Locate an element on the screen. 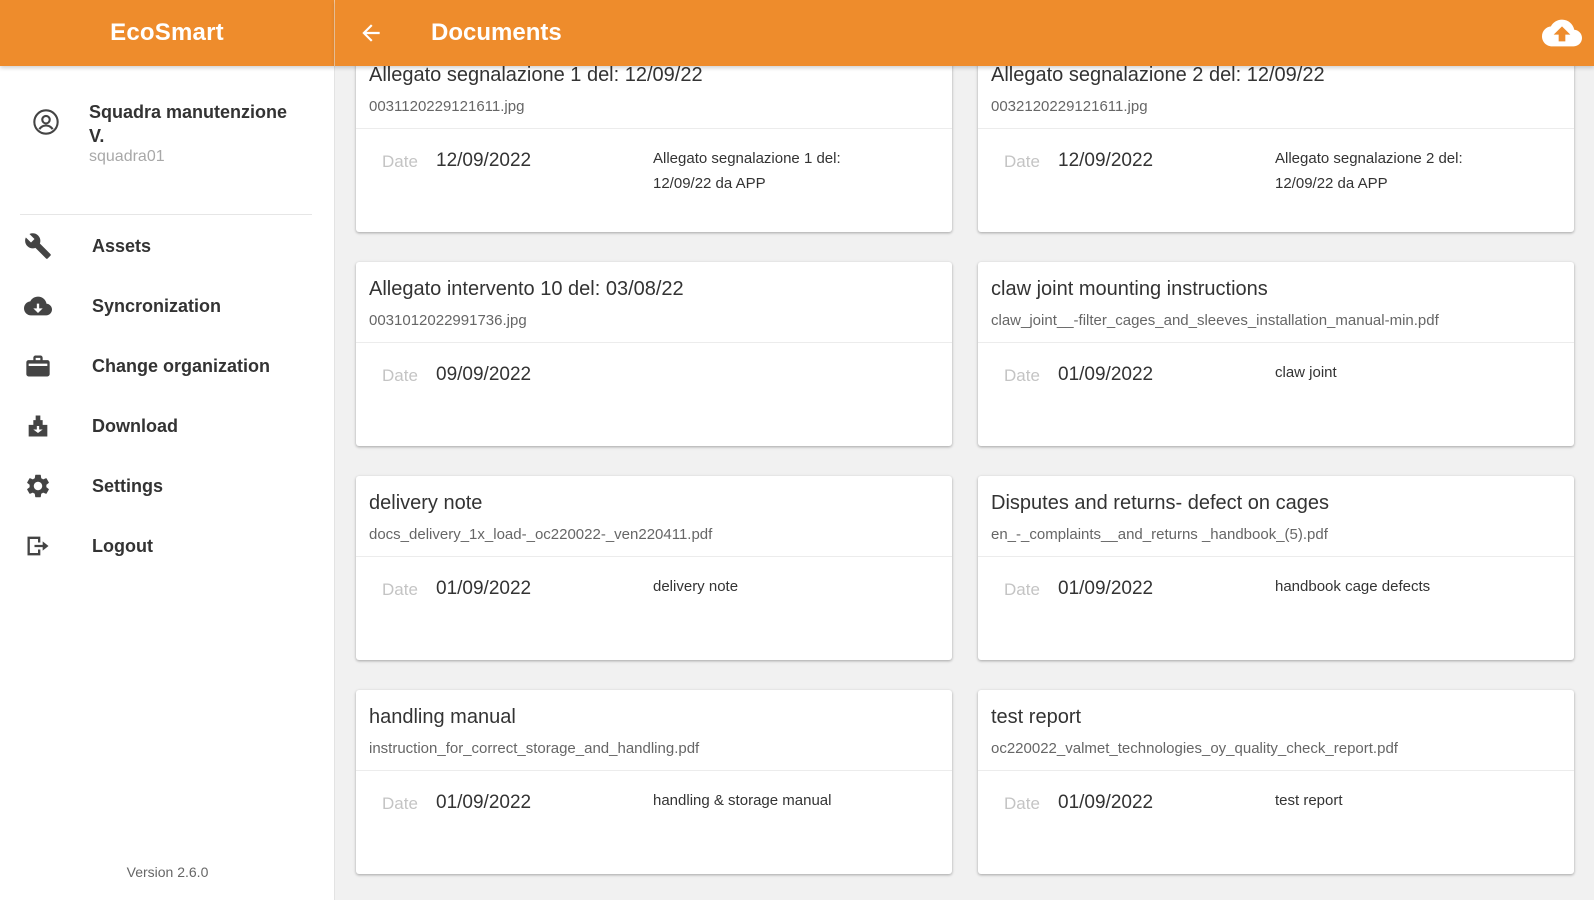 The image size is (1594, 900). document-filename: 0032120229121611.jpg is located at coordinates (1069, 106).